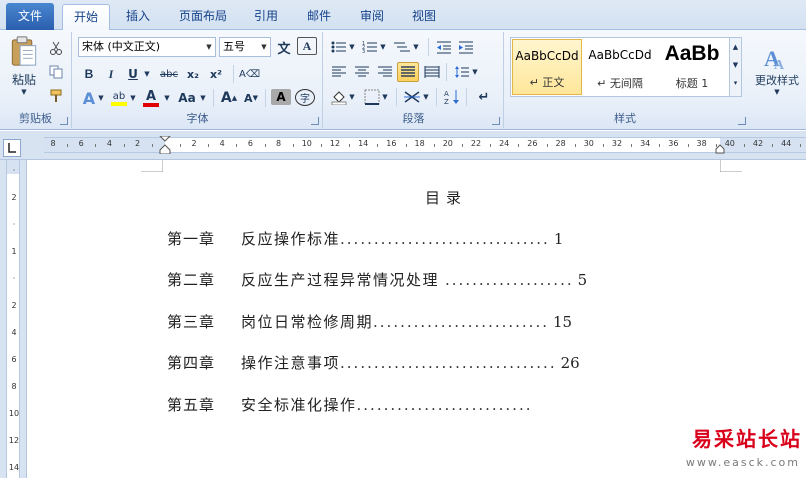  What do you see at coordinates (187, 98) in the screenshot?
I see `change-case-button: Aa` at bounding box center [187, 98].